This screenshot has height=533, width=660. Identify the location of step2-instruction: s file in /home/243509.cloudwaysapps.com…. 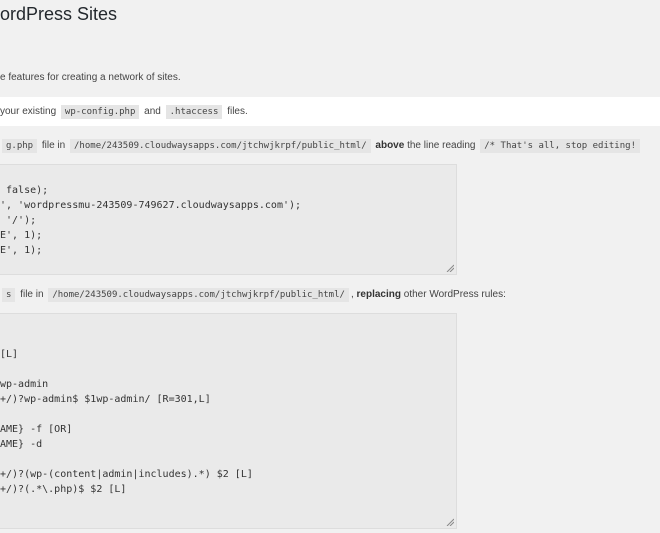
(253, 295).